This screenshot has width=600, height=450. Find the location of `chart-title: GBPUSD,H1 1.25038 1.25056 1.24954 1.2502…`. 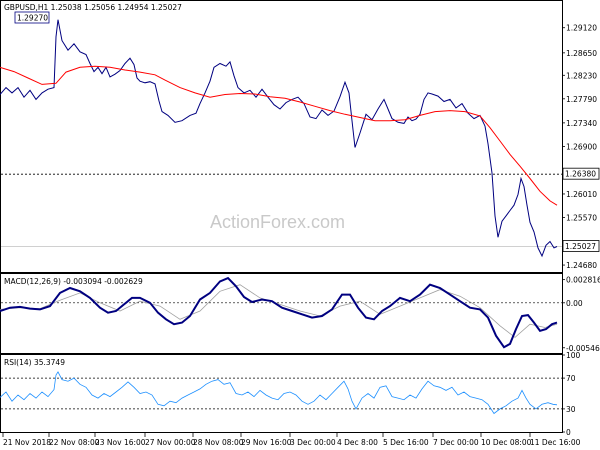

chart-title: GBPUSD,H1 1.25038 1.25056 1.24954 1.2502… is located at coordinates (93, 7).